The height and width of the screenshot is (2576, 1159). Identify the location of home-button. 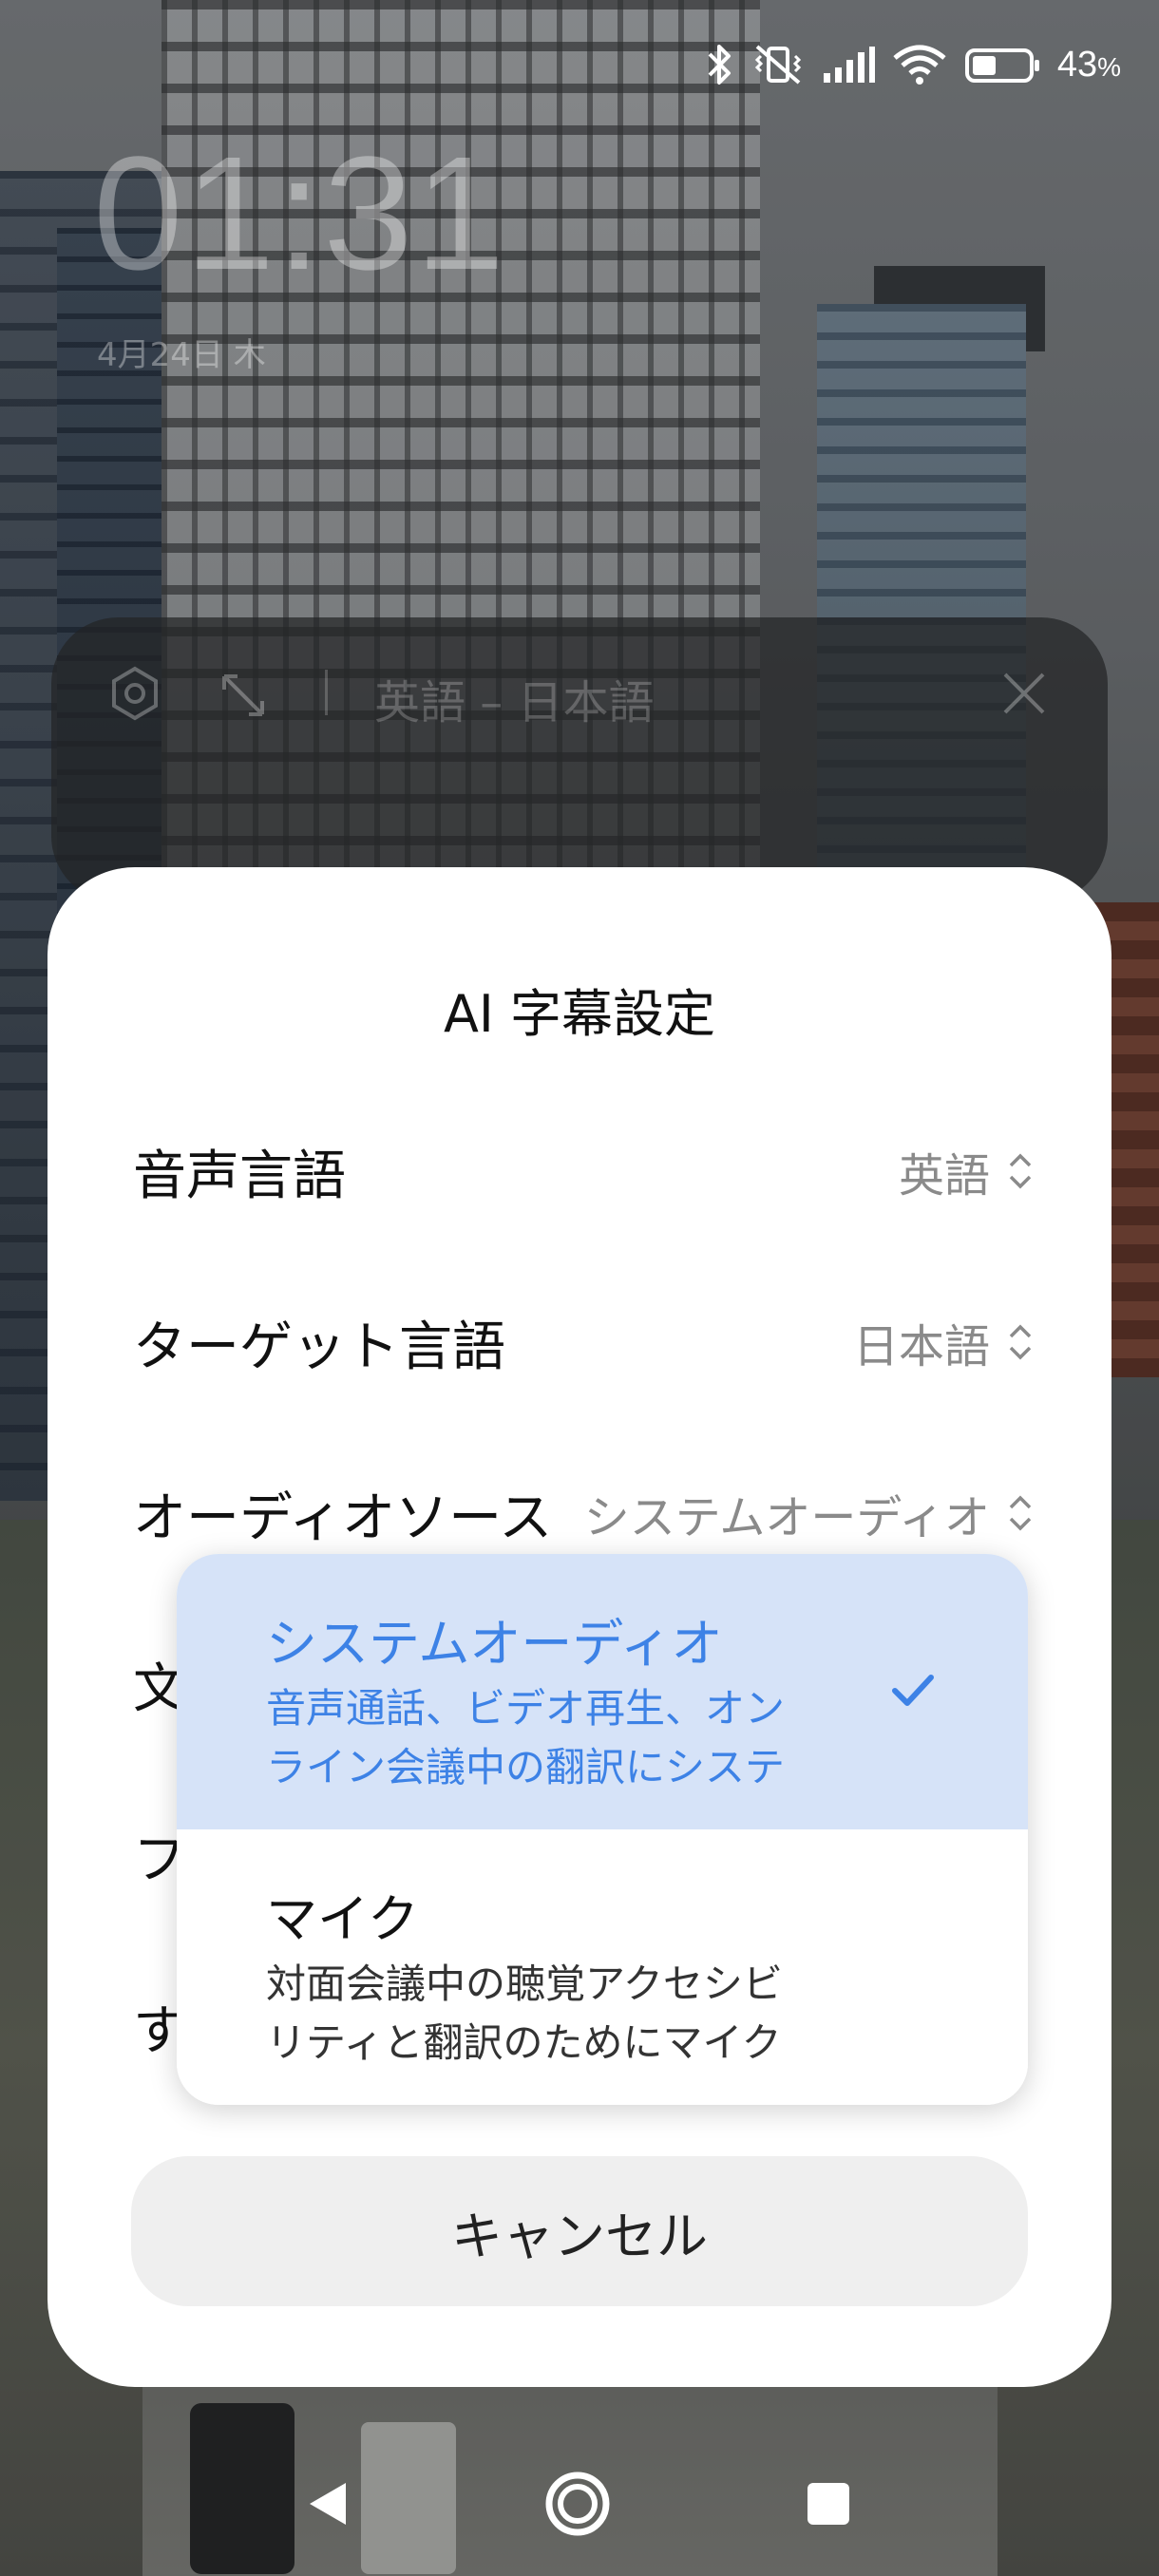
(577, 2503).